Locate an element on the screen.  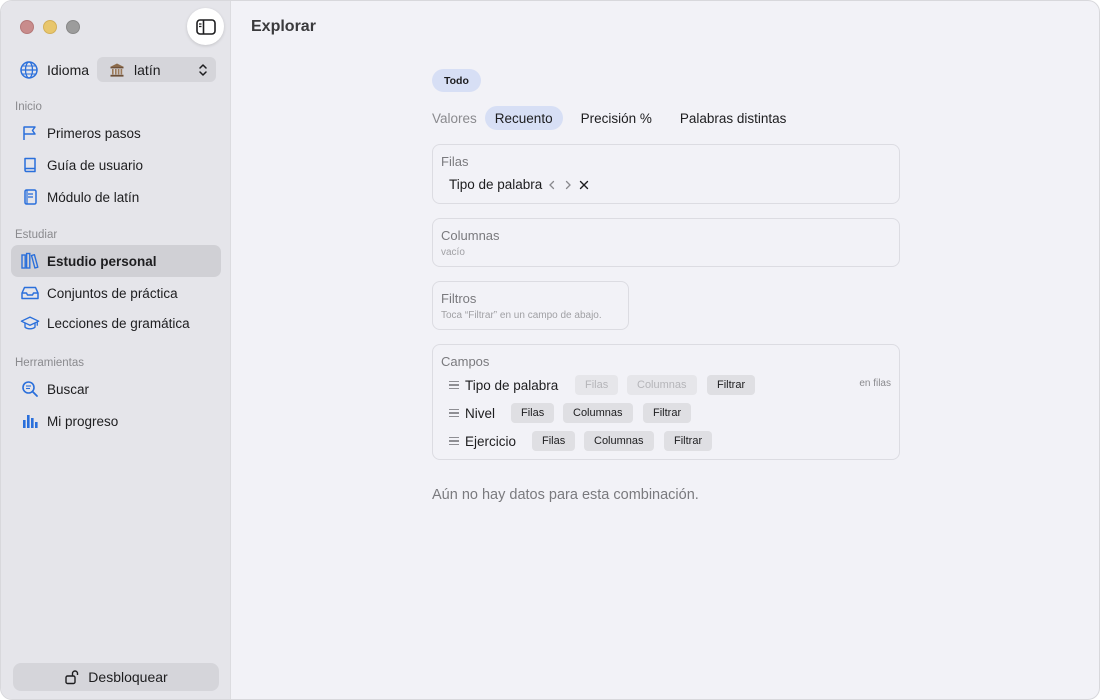
close-icon is located at coordinates (584, 185).